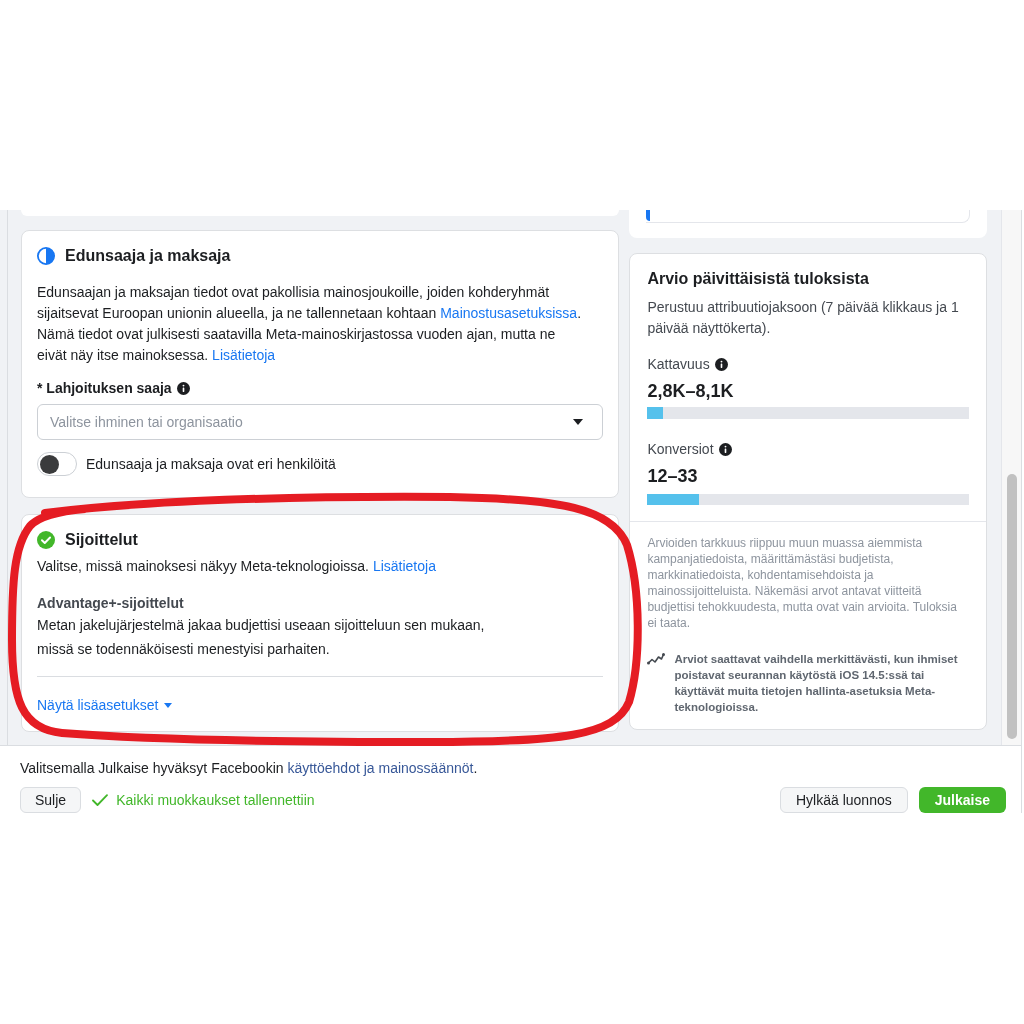 This screenshot has height=1024, width=1024. I want to click on metric-label: Konversiot, so click(680, 449).